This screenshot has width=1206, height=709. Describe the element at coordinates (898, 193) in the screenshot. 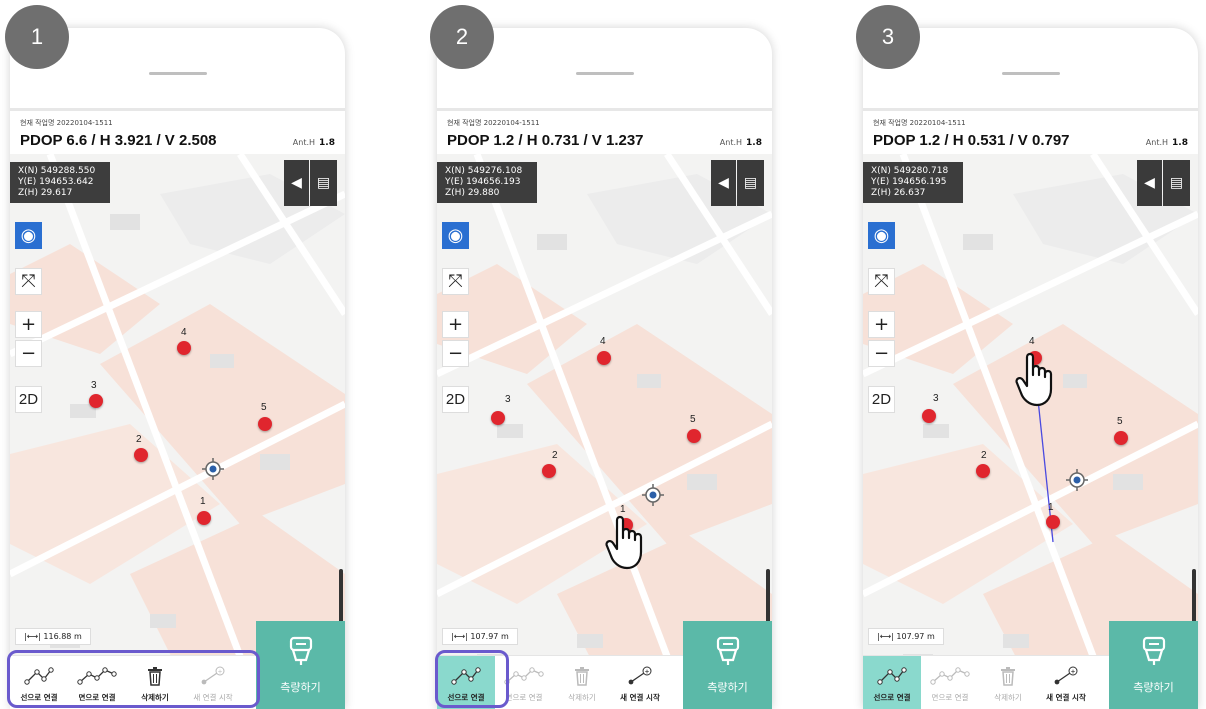

I see `coord-z: Z(H) 26.637` at that location.